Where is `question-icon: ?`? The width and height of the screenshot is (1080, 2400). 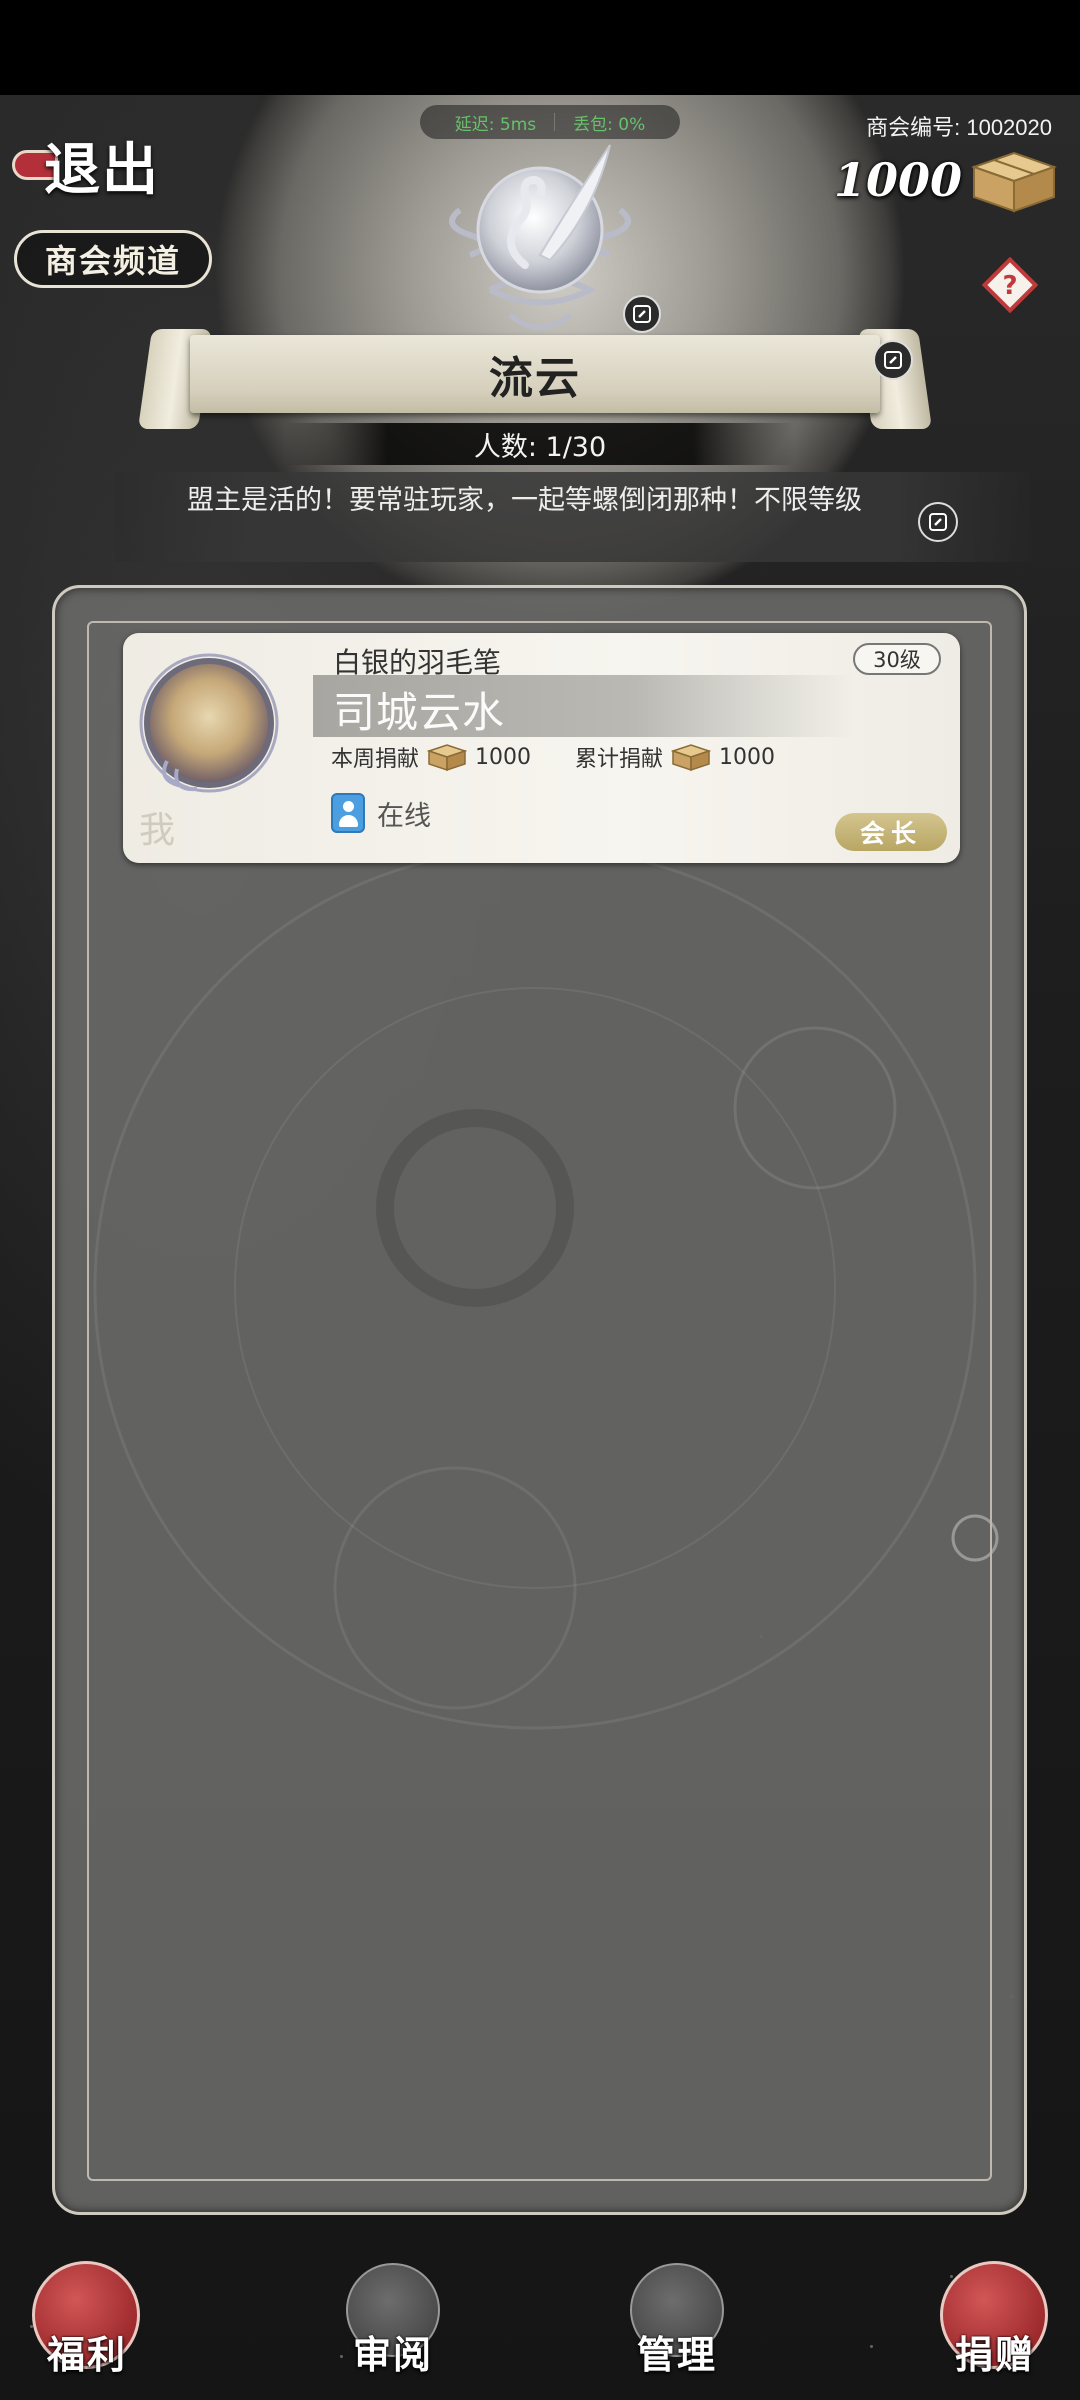 question-icon: ? is located at coordinates (1009, 286).